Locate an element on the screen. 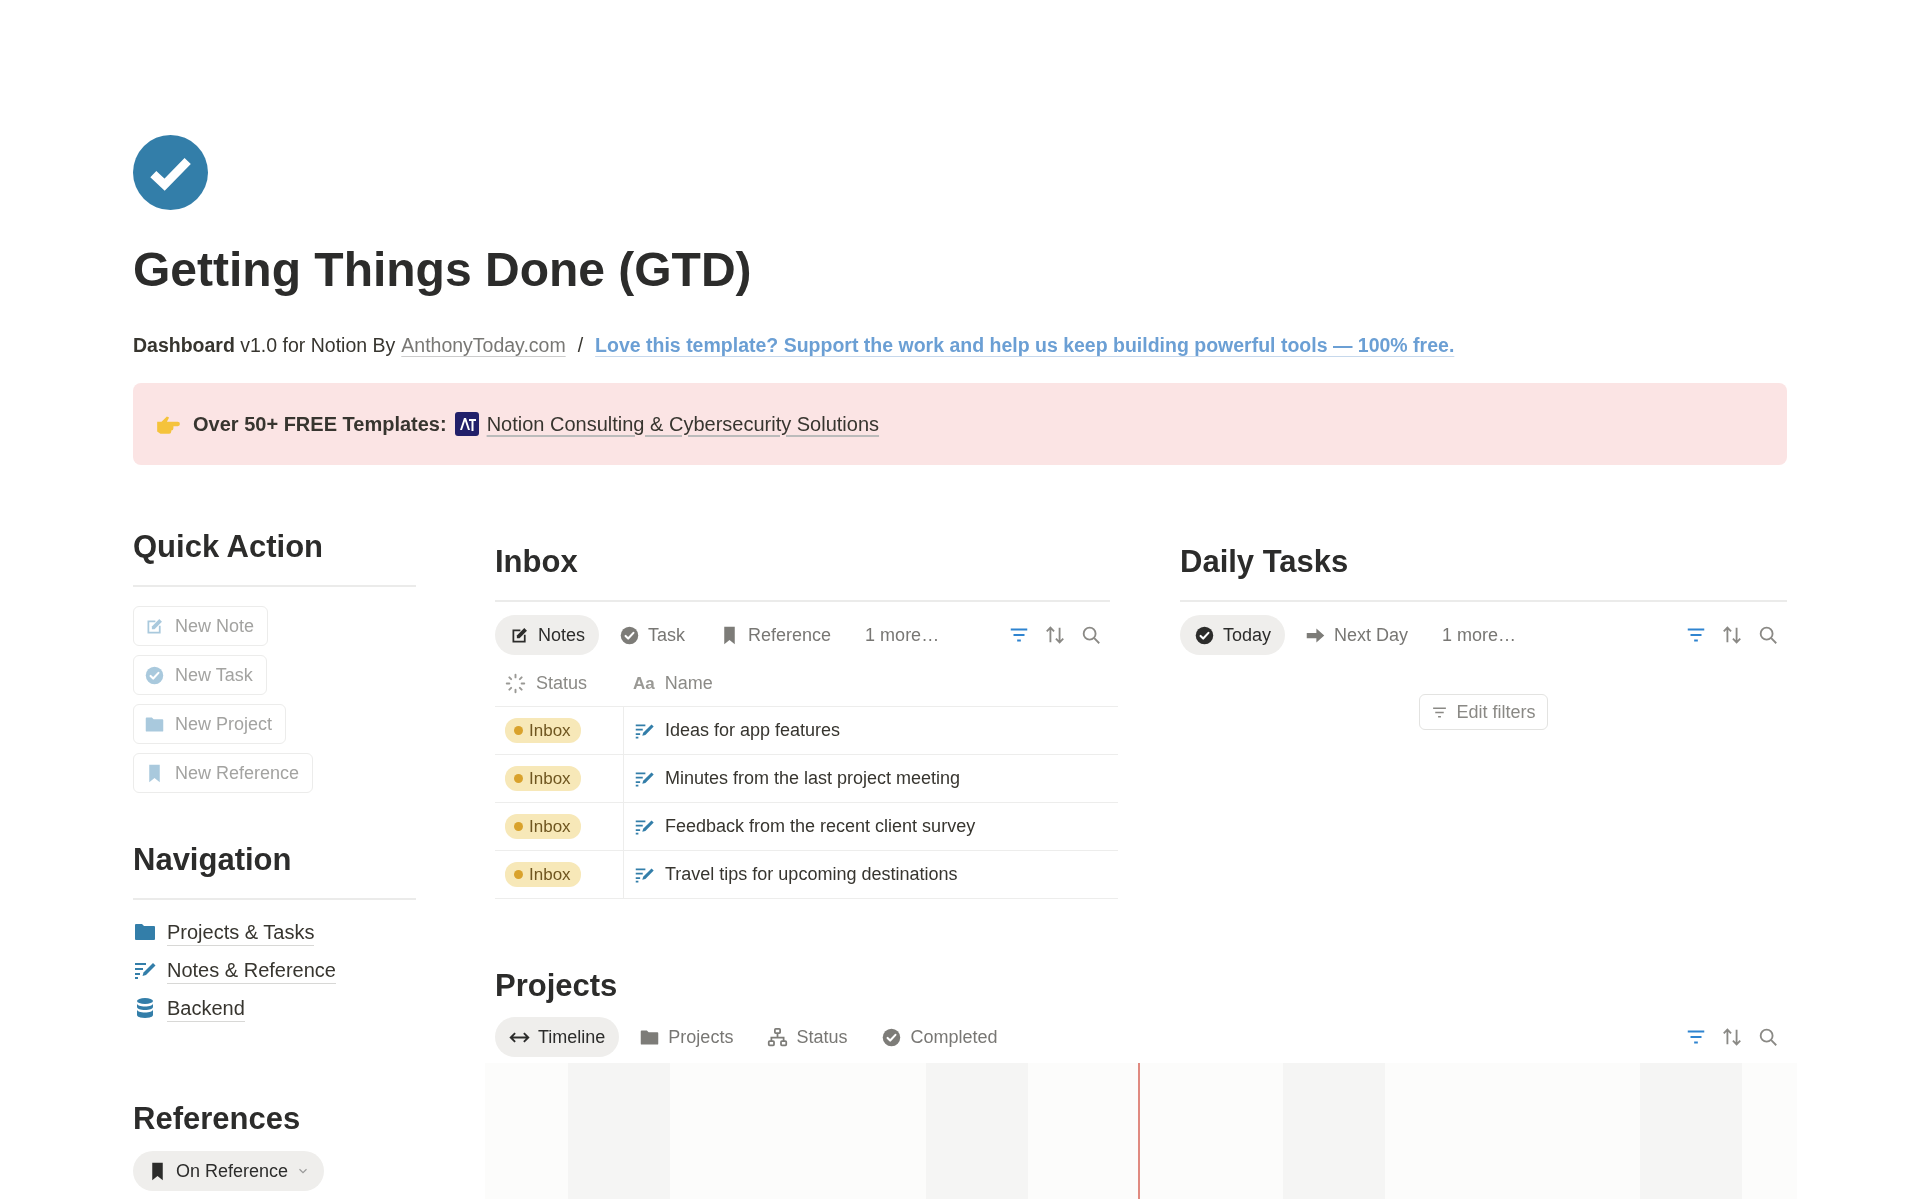 This screenshot has height=1199, width=1920. column-header: Status is located at coordinates (562, 683).